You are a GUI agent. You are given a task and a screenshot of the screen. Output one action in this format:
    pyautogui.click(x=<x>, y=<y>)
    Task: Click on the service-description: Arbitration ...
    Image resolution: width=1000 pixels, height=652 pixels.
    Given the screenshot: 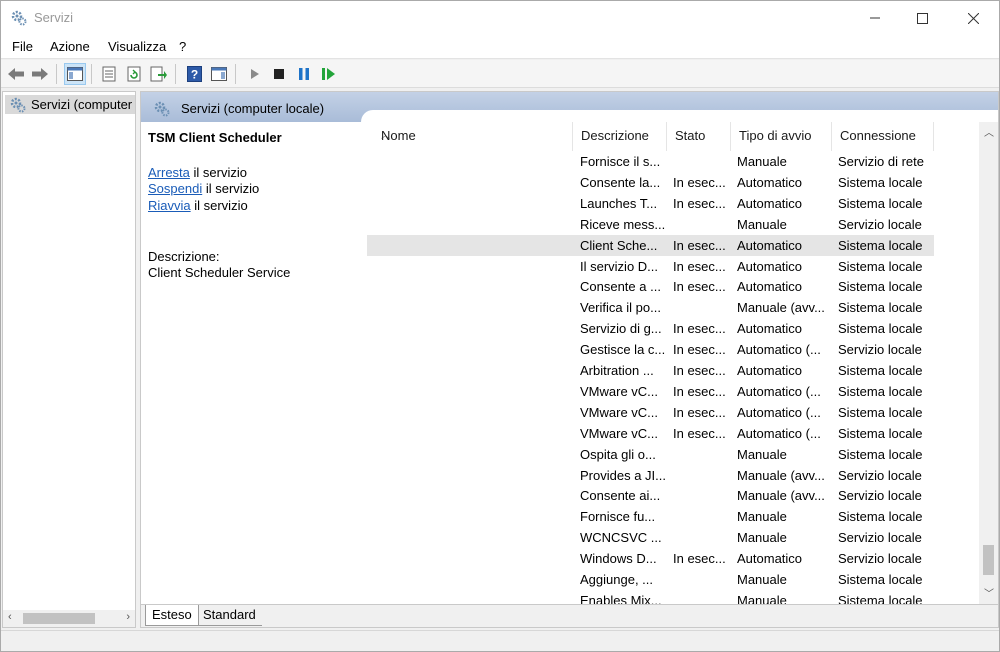 What is the action you would take?
    pyautogui.click(x=617, y=370)
    